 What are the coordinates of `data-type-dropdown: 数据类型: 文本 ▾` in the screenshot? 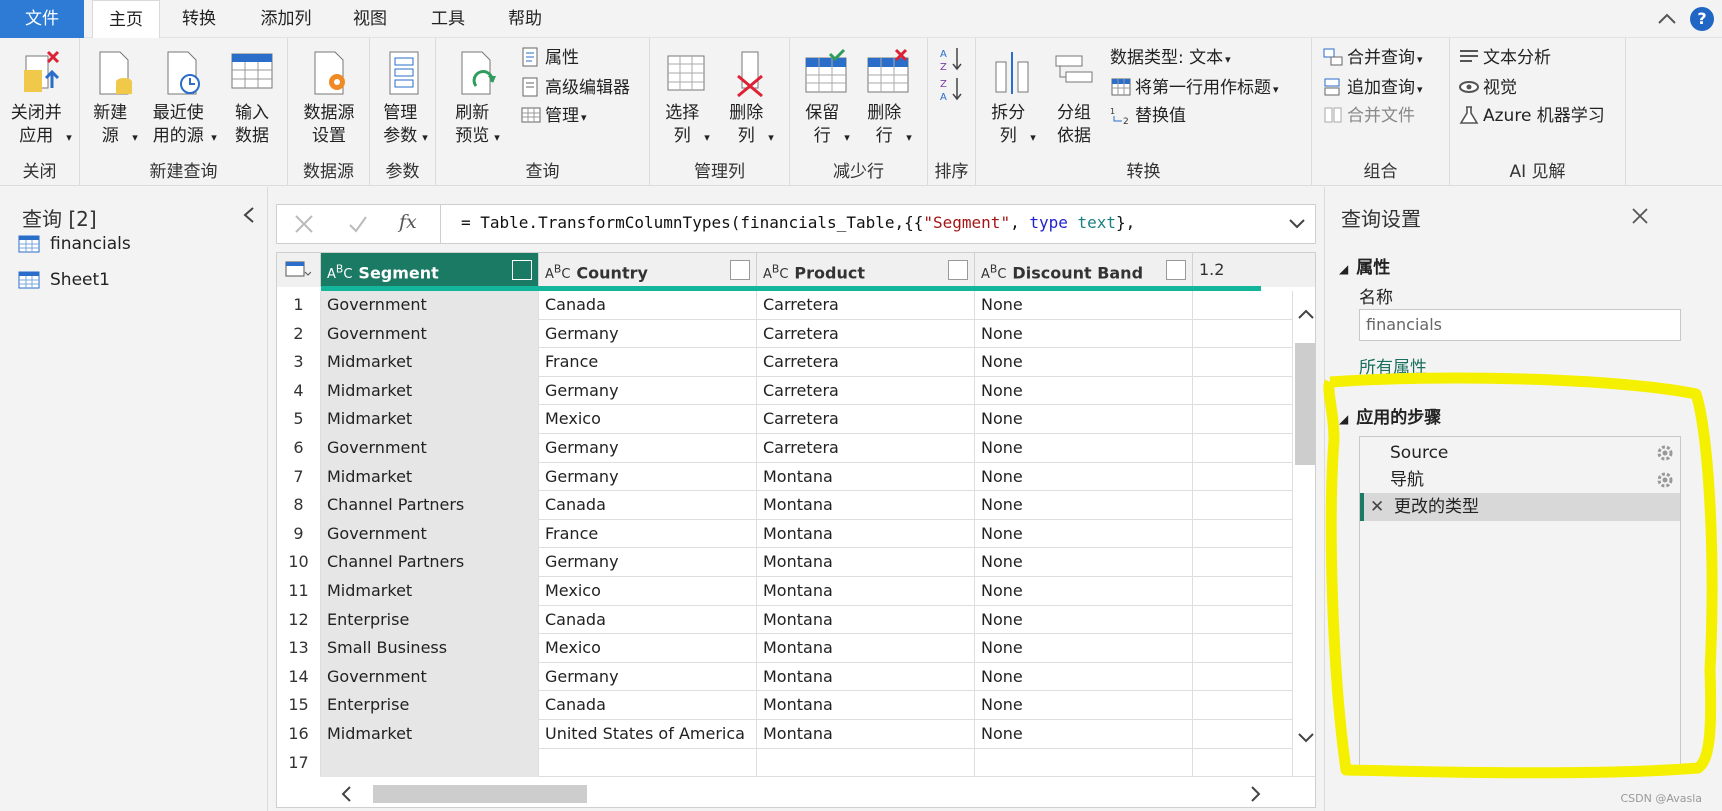 It's located at (1170, 59).